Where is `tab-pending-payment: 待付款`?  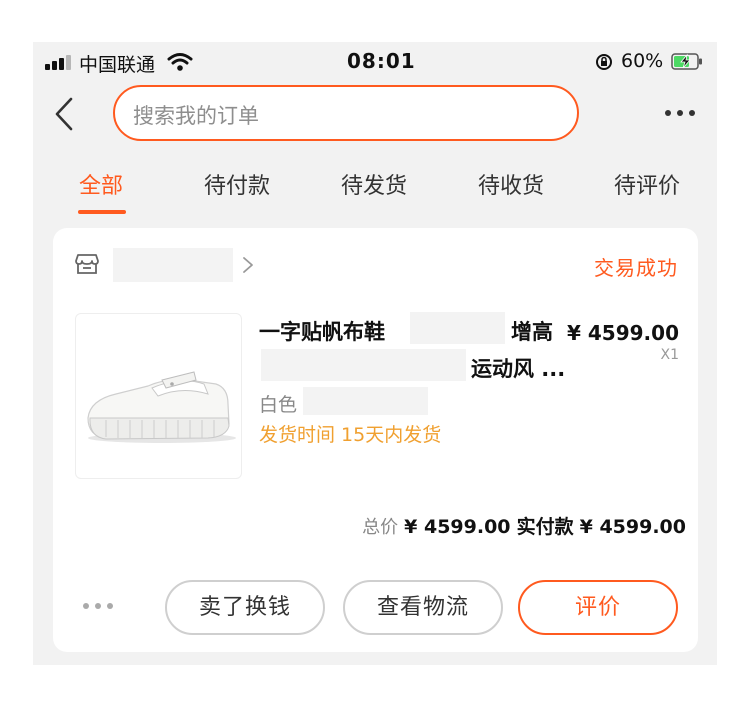
tab-pending-payment: 待付款 is located at coordinates (237, 184).